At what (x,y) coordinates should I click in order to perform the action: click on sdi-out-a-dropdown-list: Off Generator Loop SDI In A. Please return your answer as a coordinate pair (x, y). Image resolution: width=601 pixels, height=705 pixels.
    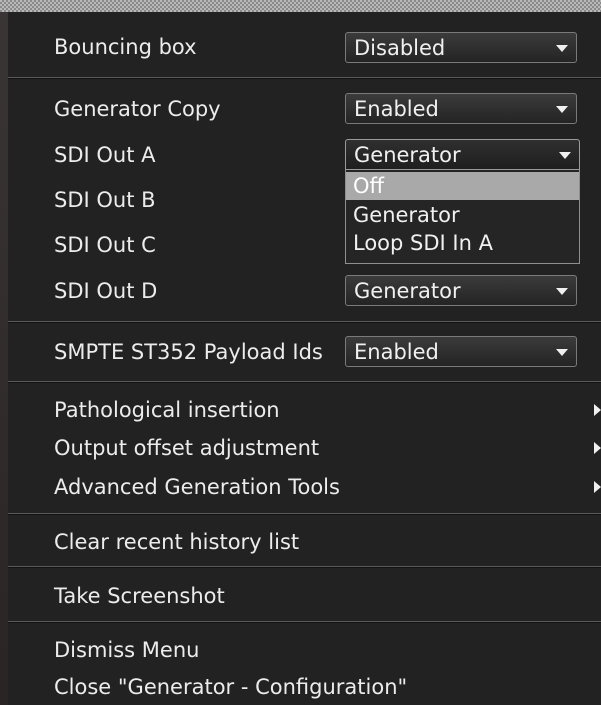
    Looking at the image, I should click on (462, 217).